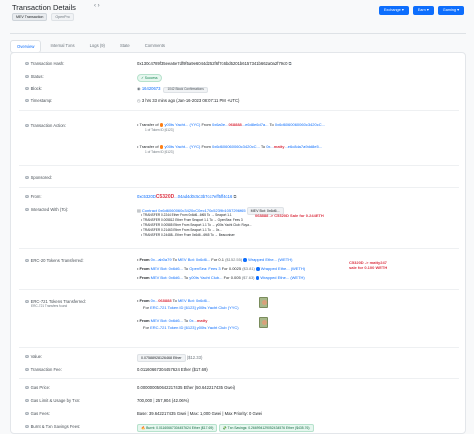  What do you see at coordinates (41, 177) in the screenshot?
I see `sponsored-label: Sponsored:` at bounding box center [41, 177].